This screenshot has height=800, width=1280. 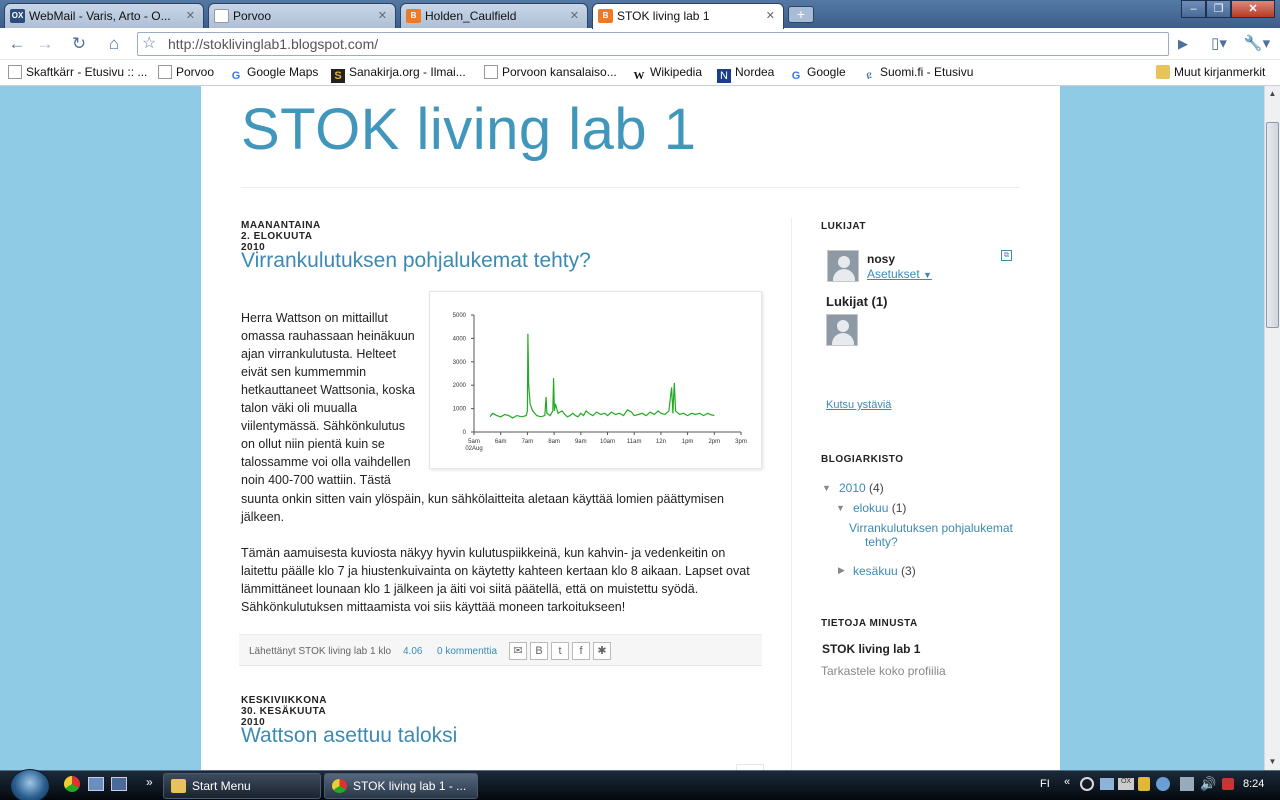 What do you see at coordinates (1272, 762) in the screenshot?
I see `scroll-down-arrow: ▼` at bounding box center [1272, 762].